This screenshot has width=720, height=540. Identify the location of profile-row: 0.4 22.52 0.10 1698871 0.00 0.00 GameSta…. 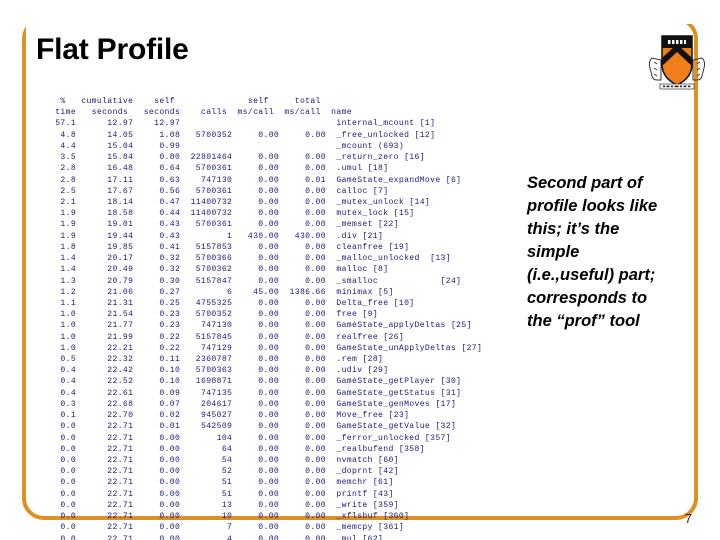
(256, 382).